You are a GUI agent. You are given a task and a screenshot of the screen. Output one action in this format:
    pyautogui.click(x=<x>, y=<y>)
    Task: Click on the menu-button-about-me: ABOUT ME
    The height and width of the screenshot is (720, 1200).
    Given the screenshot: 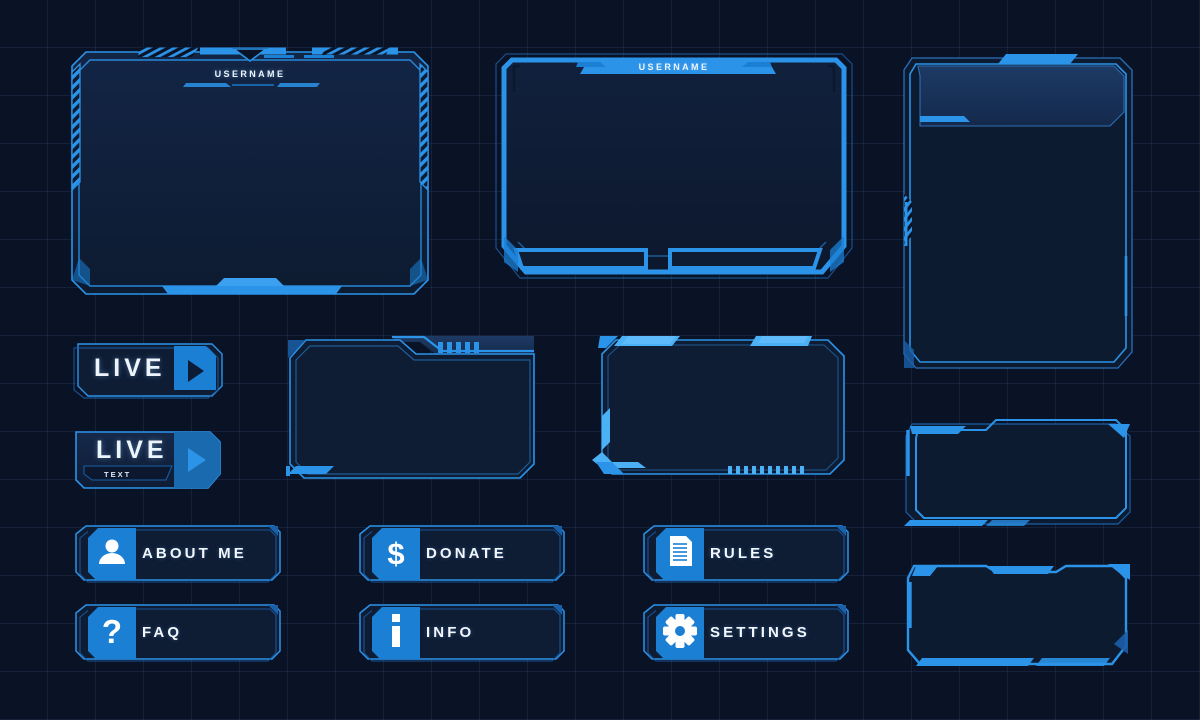 What is the action you would take?
    pyautogui.click(x=178, y=554)
    